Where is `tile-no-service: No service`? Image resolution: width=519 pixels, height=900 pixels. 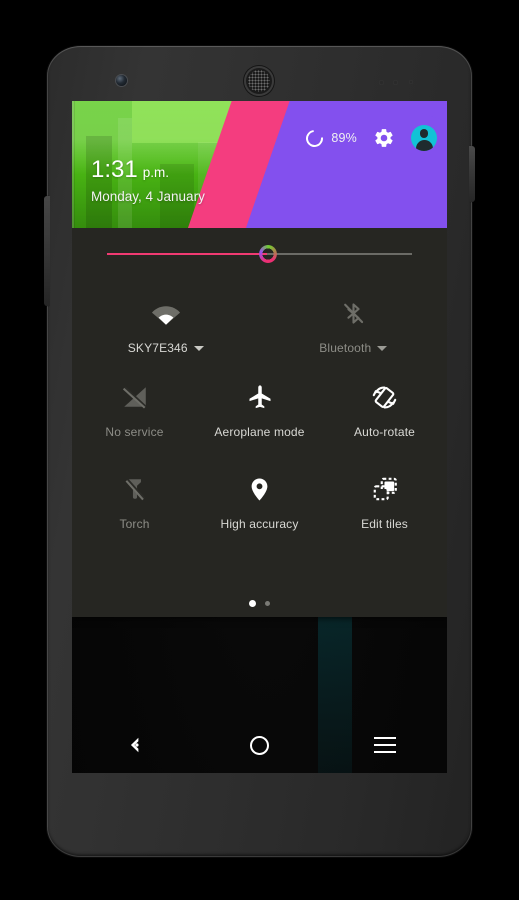
tile-no-service: No service is located at coordinates (134, 420).